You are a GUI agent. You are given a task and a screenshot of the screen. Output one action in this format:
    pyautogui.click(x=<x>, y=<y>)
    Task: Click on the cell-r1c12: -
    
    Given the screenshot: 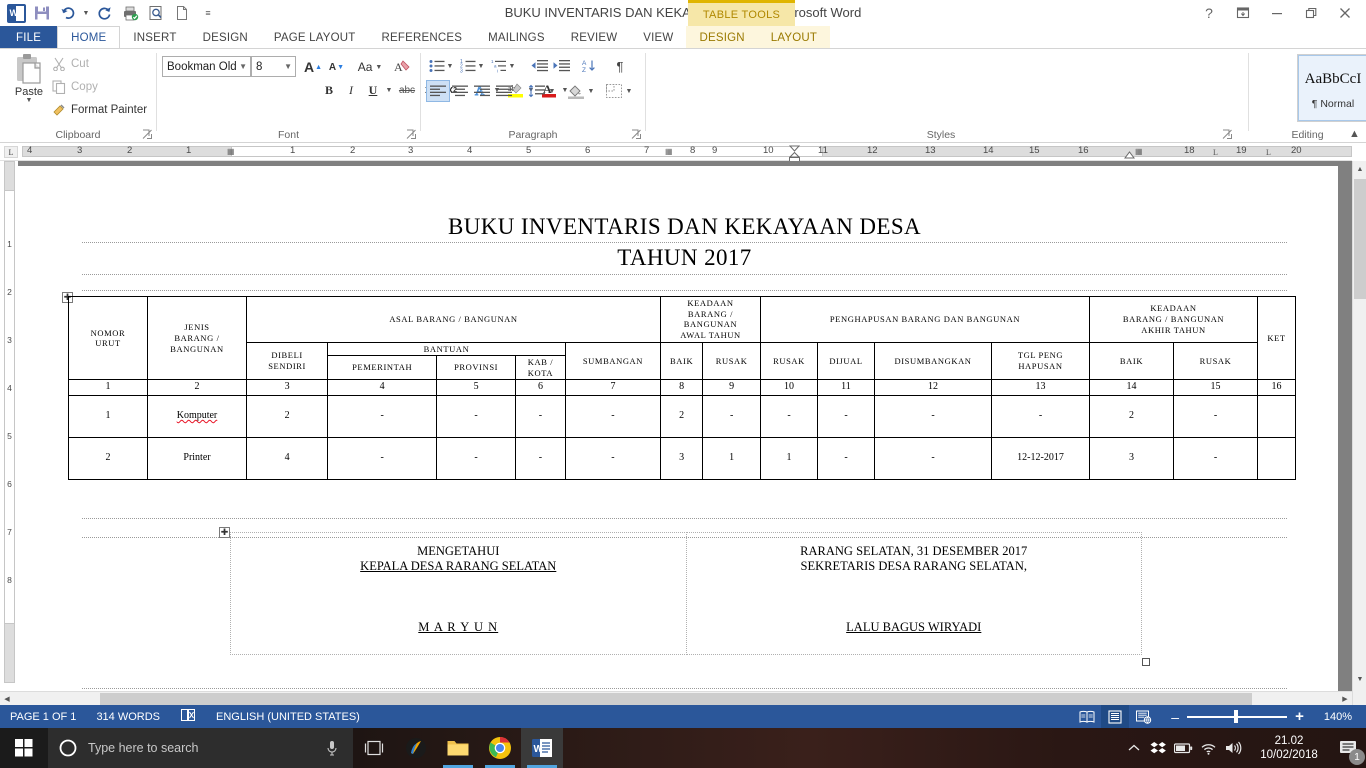 What is the action you would take?
    pyautogui.click(x=933, y=416)
    